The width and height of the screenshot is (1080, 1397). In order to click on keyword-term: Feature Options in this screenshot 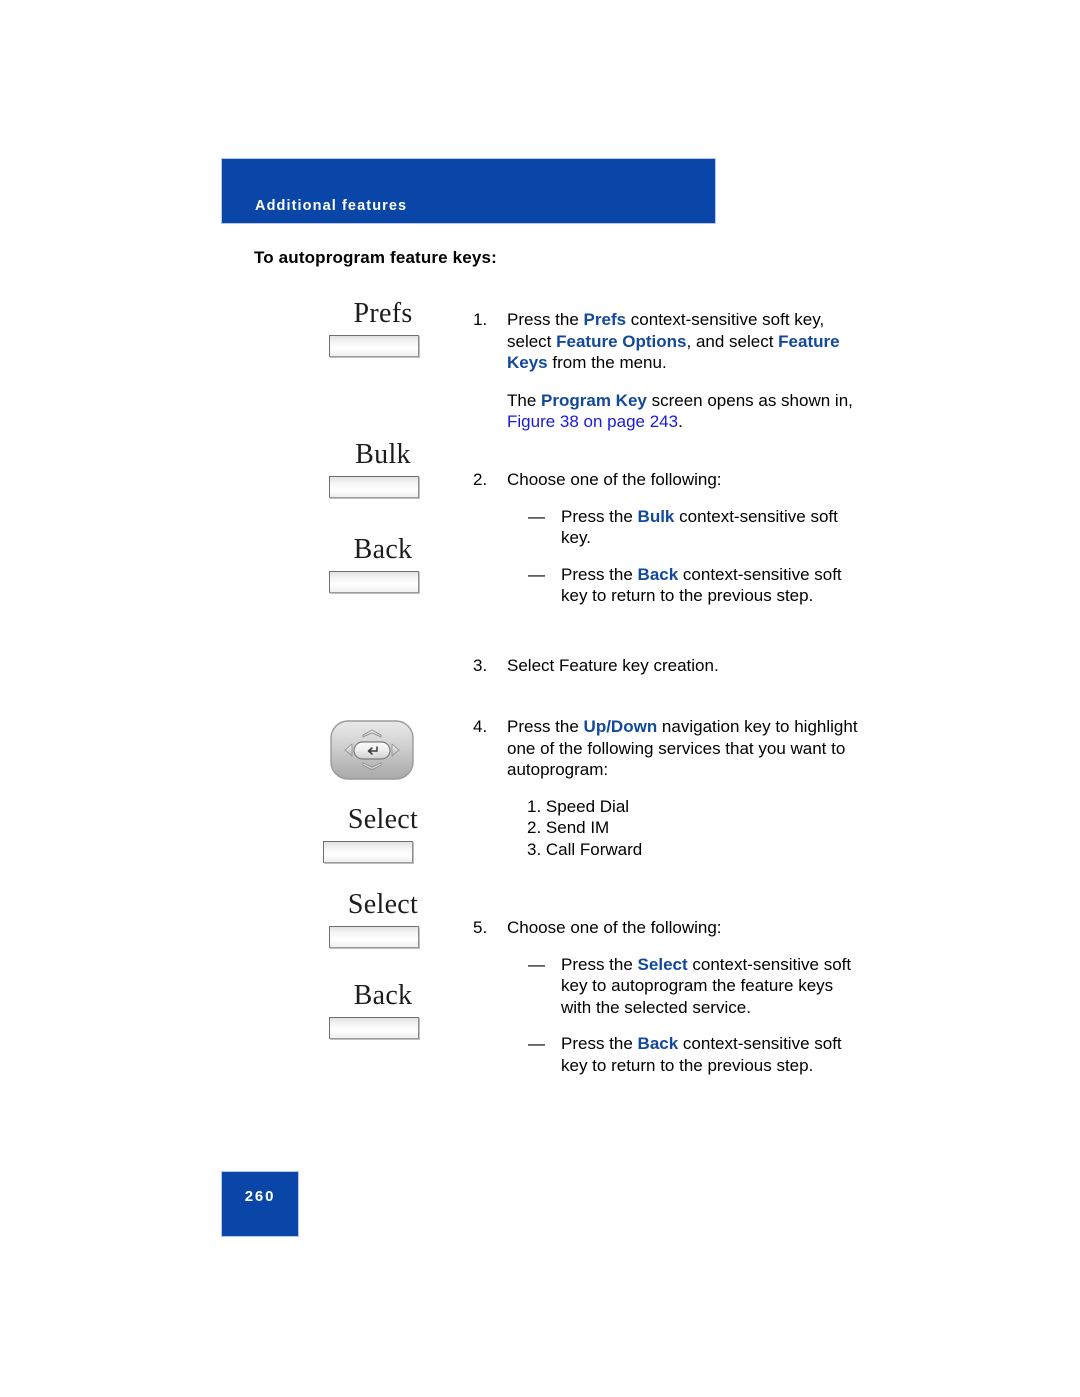, I will do `click(621, 341)`.